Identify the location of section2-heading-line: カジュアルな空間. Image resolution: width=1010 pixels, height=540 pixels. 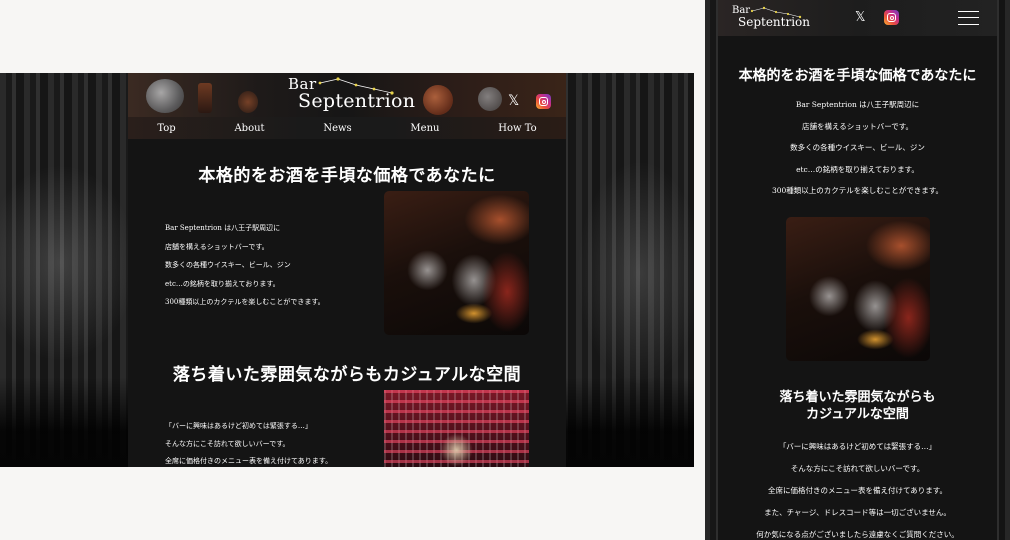
(857, 414).